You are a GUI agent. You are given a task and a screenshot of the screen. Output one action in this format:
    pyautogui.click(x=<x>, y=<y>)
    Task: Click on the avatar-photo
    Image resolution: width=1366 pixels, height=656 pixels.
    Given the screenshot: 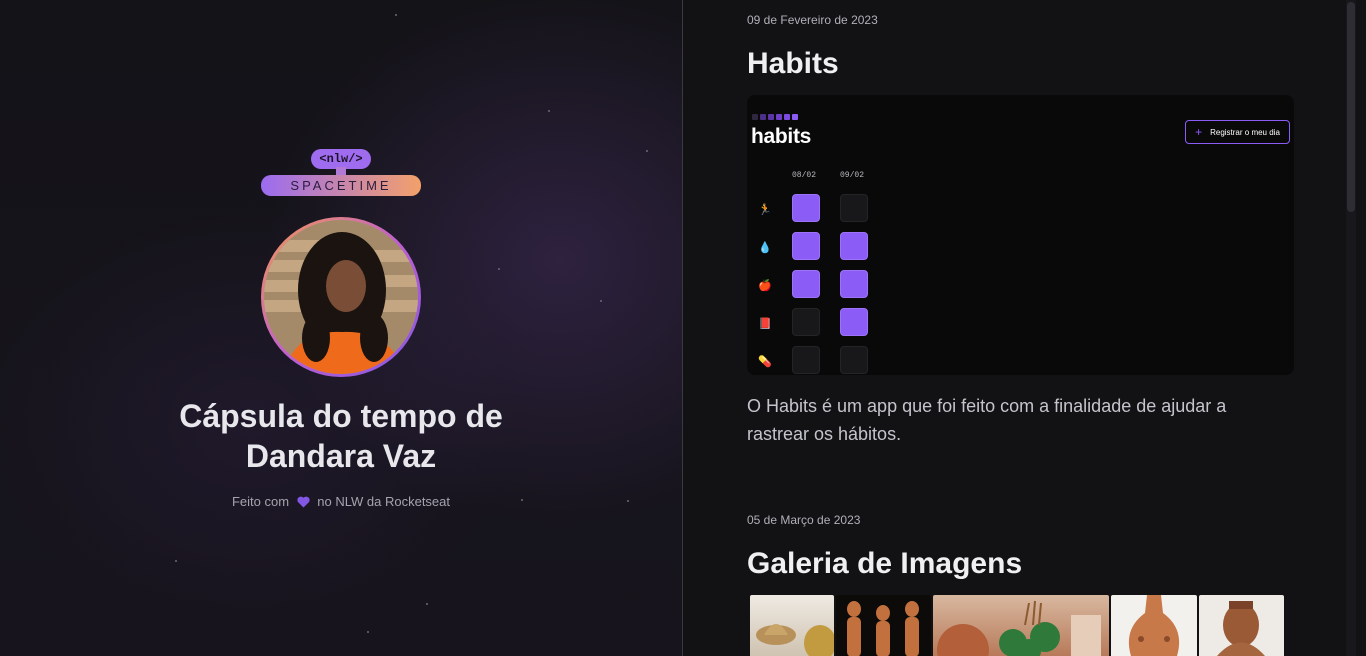 What is the action you would take?
    pyautogui.click(x=341, y=297)
    